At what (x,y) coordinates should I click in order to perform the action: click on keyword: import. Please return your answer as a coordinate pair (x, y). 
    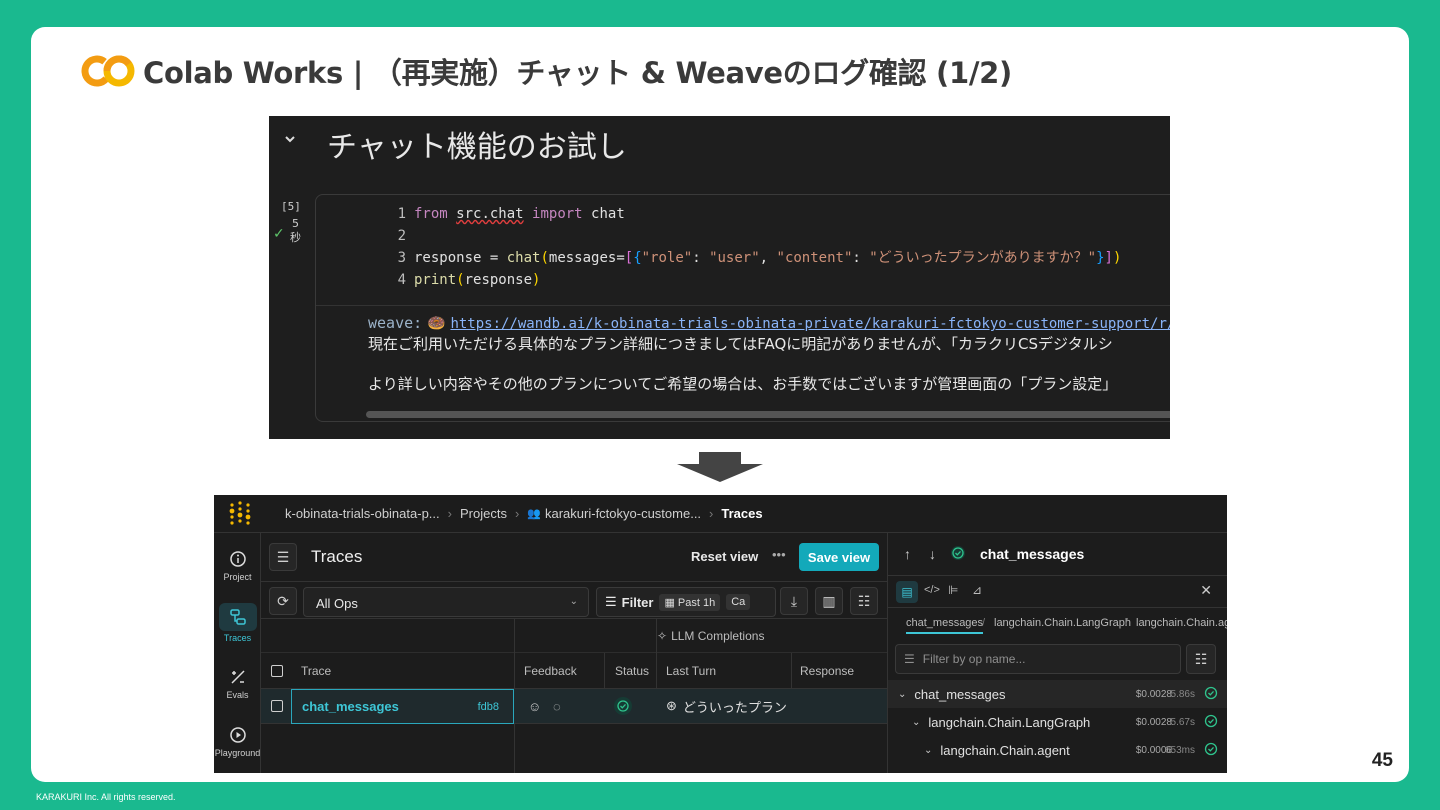
    Looking at the image, I should click on (557, 214).